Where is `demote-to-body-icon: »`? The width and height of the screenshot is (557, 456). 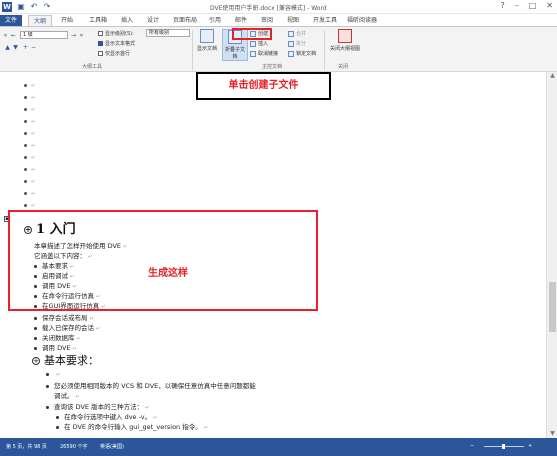
demote-to-body-icon: » is located at coordinates (81, 35).